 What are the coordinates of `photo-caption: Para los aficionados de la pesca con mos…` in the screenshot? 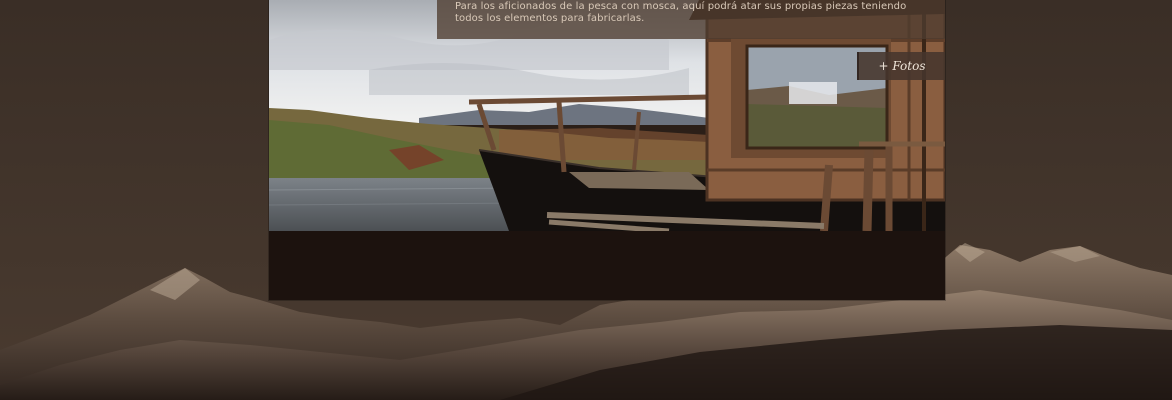 It's located at (691, 19).